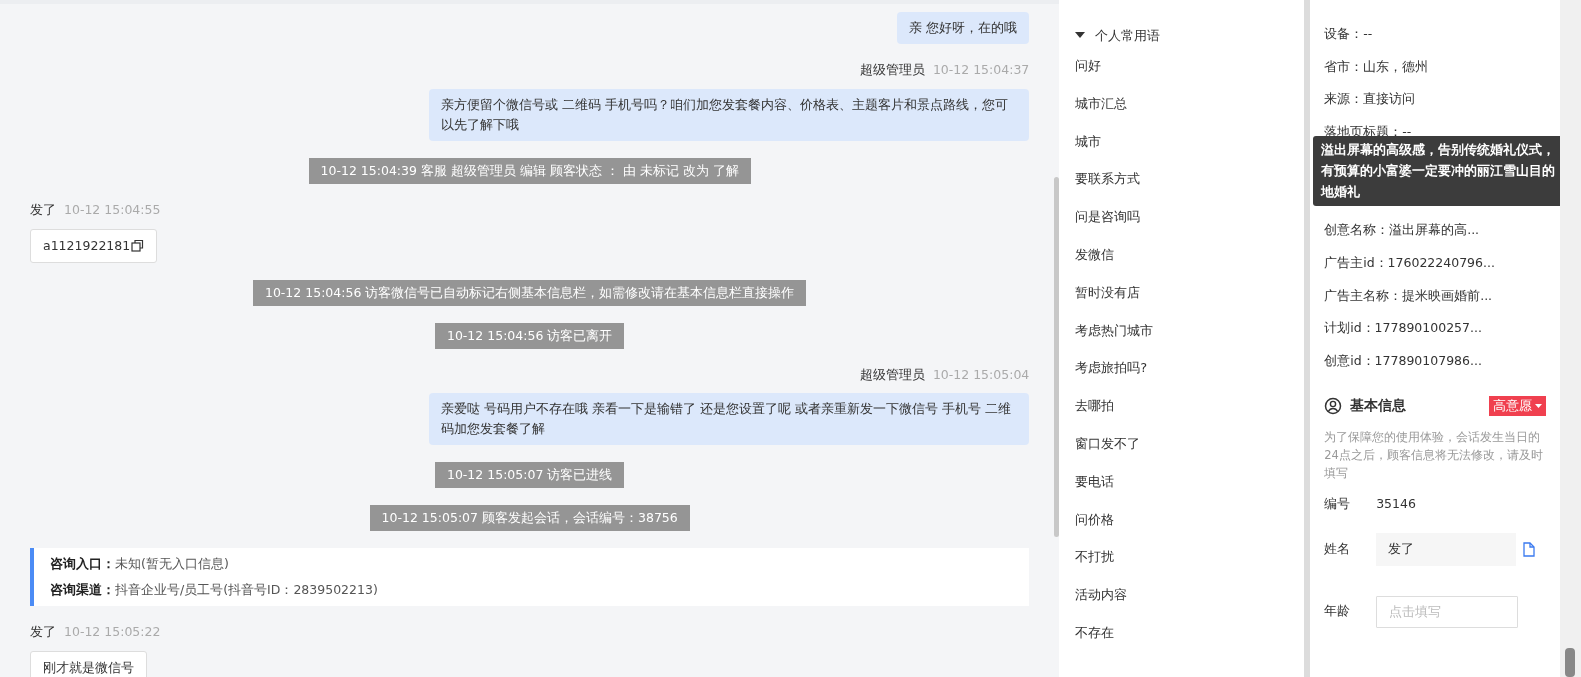 The width and height of the screenshot is (1581, 677). What do you see at coordinates (82, 564) in the screenshot?
I see `info-label: 咨询入口：` at bounding box center [82, 564].